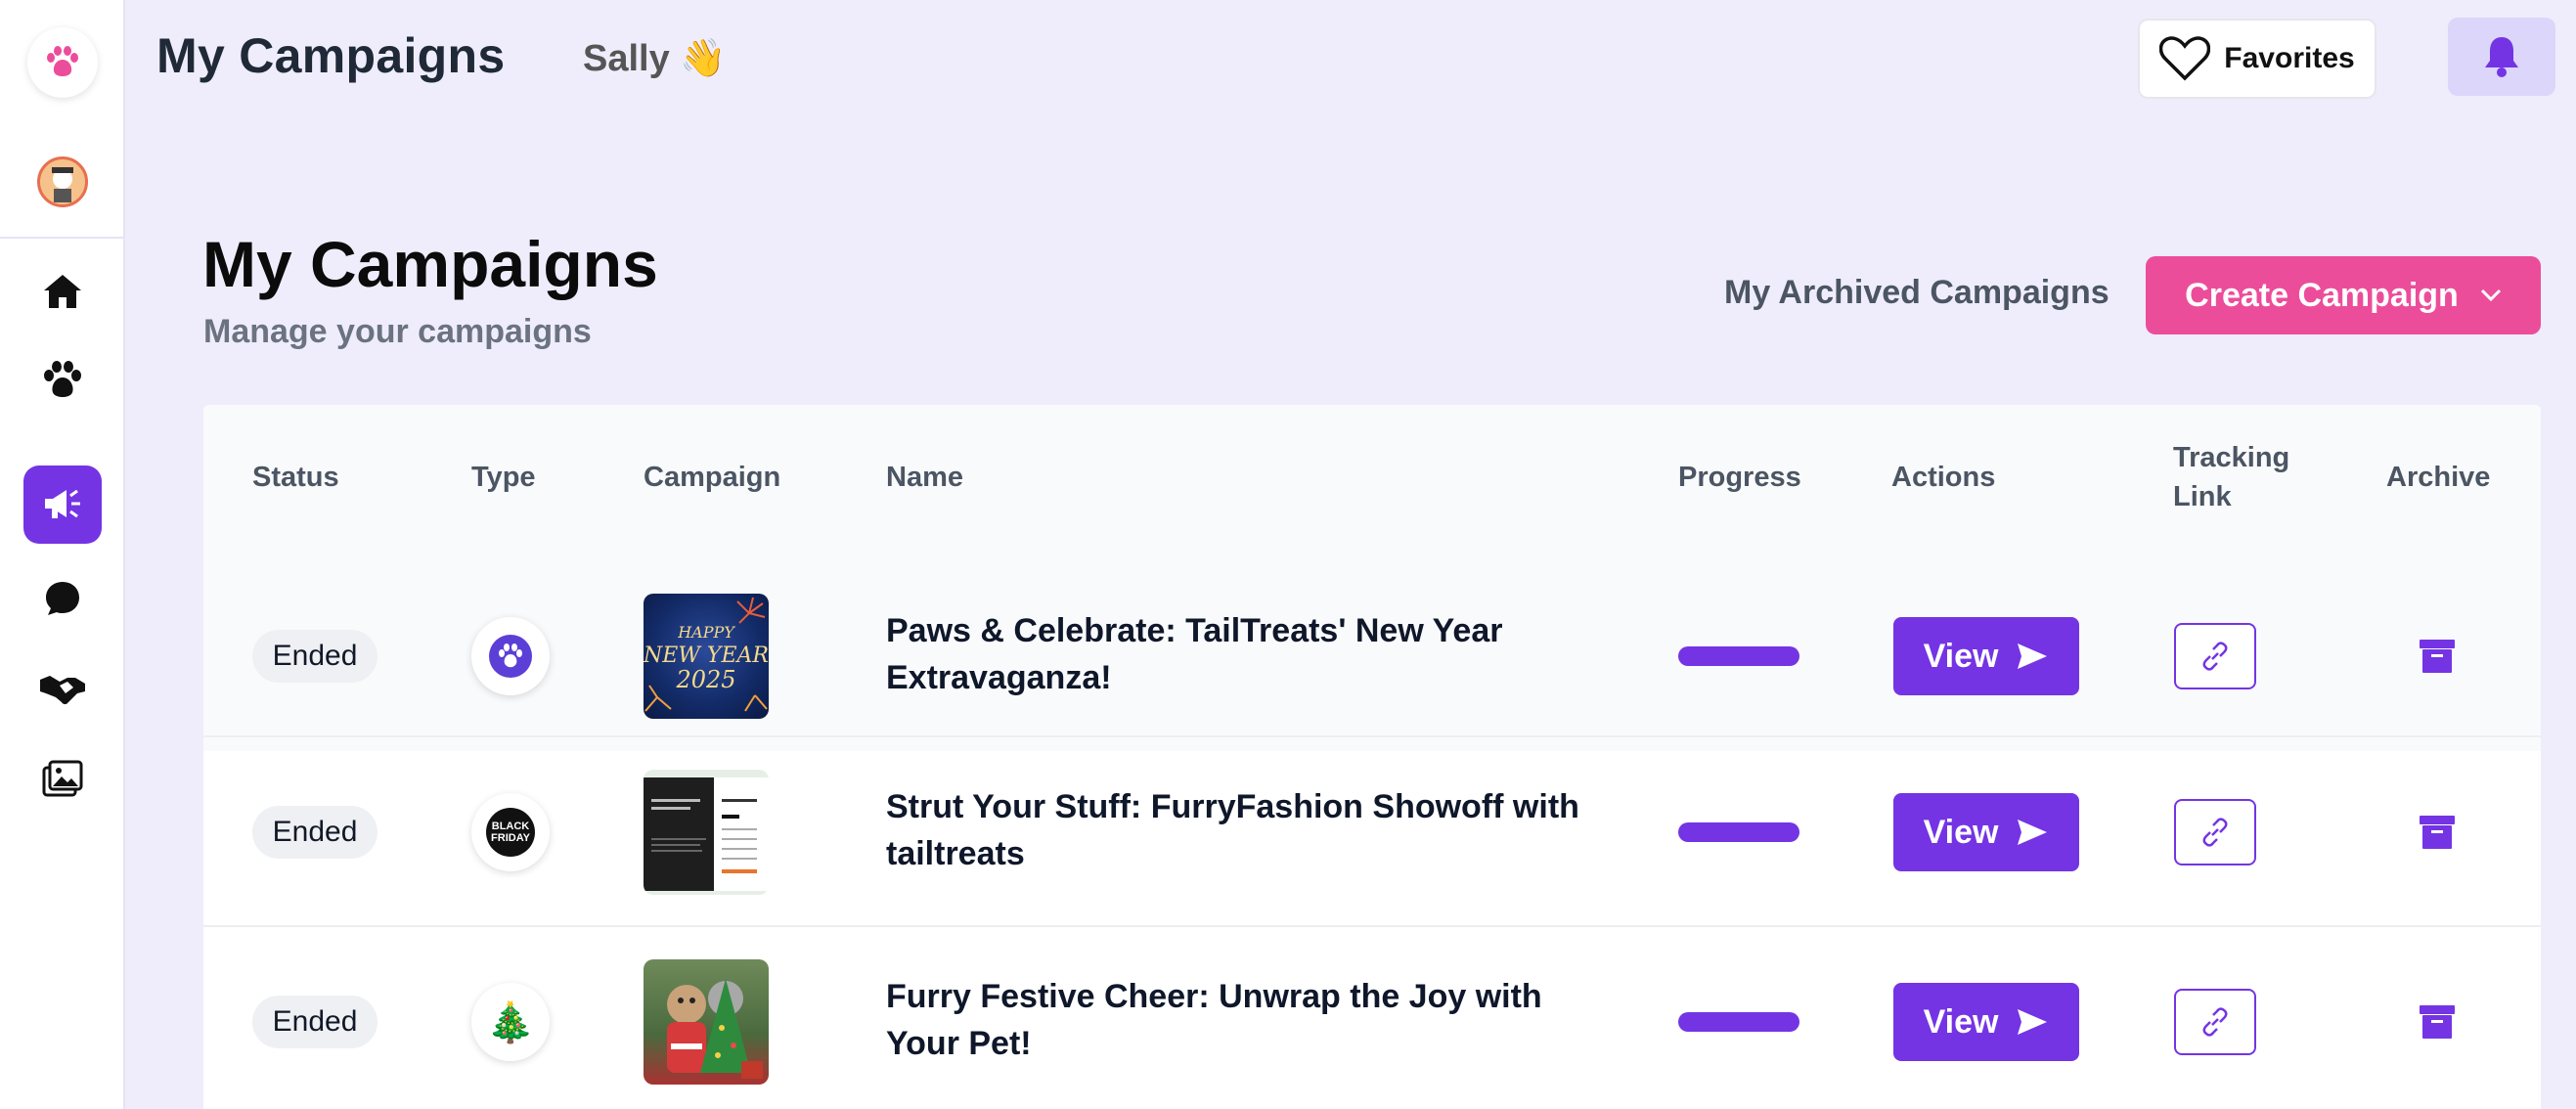 This screenshot has height=1109, width=2576. Describe the element at coordinates (2231, 457) in the screenshot. I see `column-header-tracking-line1: Tracking` at that location.